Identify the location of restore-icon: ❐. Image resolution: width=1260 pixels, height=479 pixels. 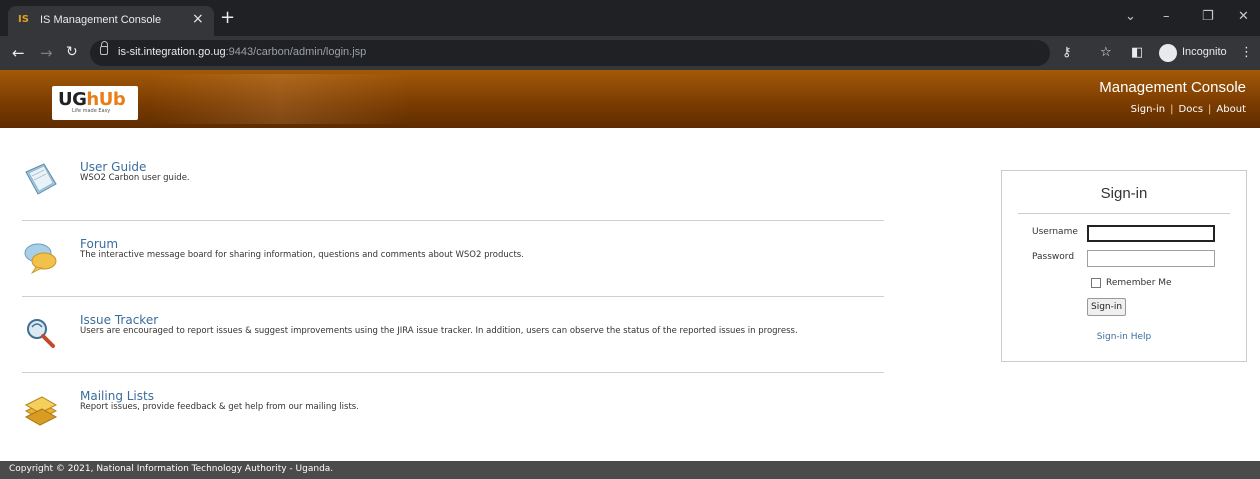
(1208, 16).